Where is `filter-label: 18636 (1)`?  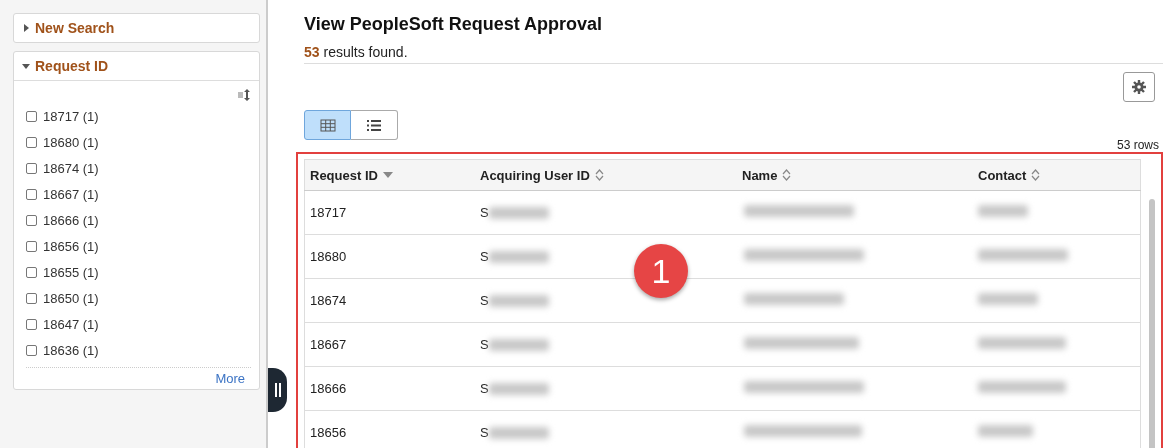
filter-label: 18636 (1) is located at coordinates (71, 350).